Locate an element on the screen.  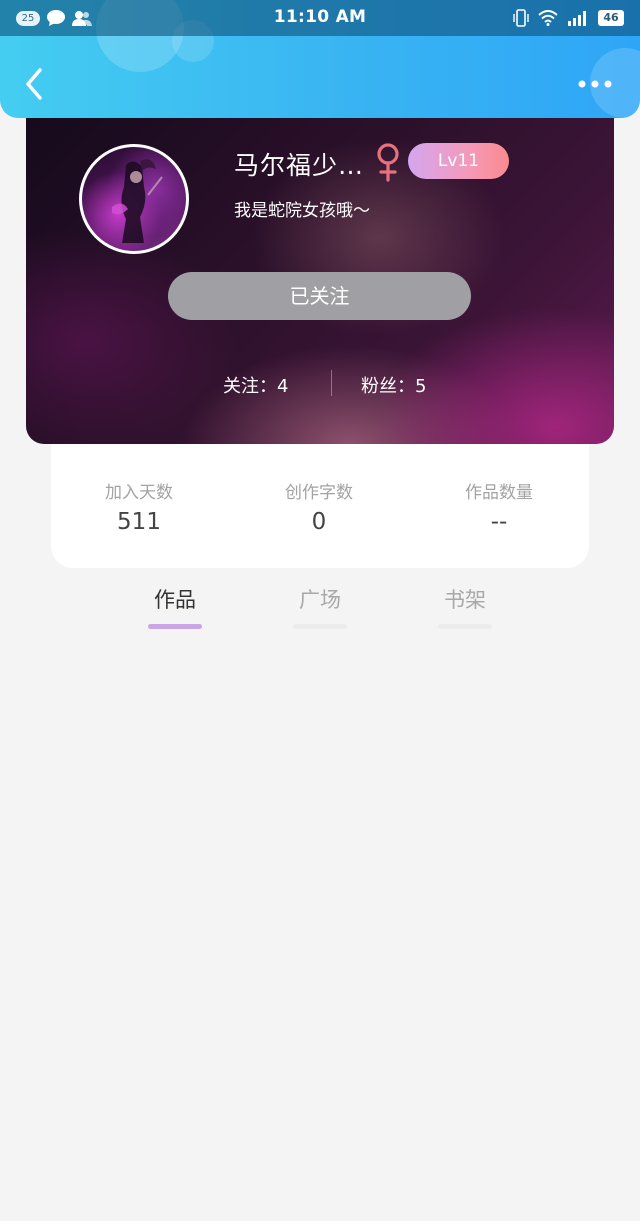
status-bar: 25 11:10 AM 46 is located at coordinates (320, 18).